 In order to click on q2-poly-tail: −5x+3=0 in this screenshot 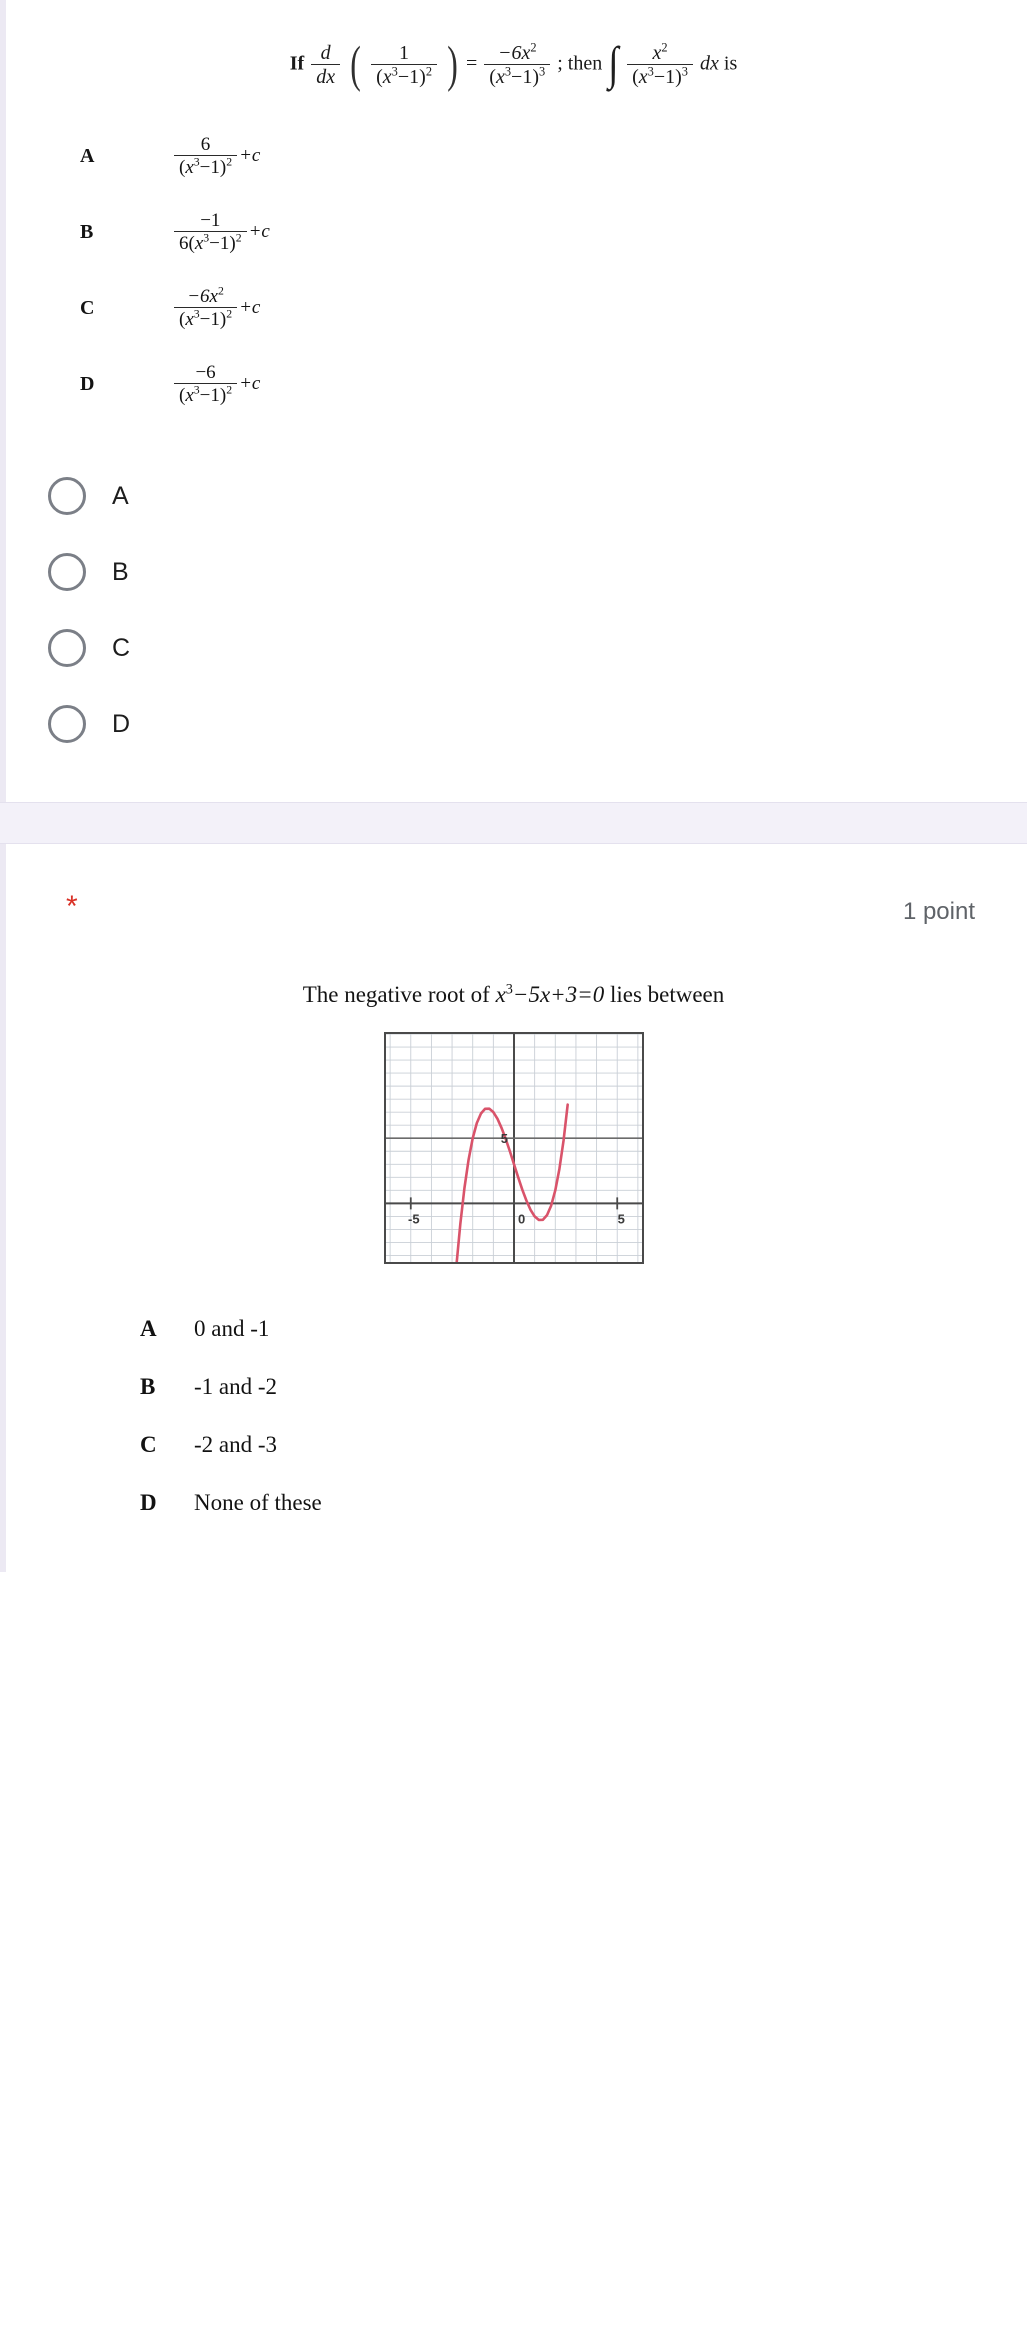, I will do `click(558, 994)`.